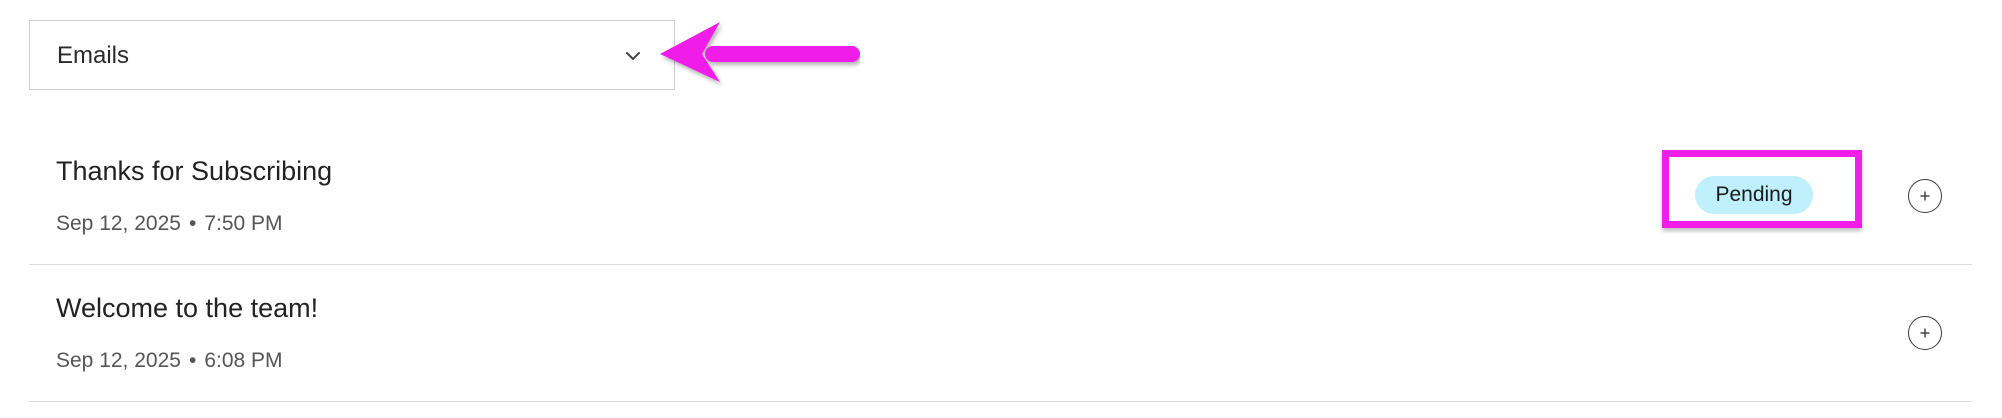 This screenshot has height=418, width=2002. What do you see at coordinates (1754, 195) in the screenshot?
I see `status-badge: Pending` at bounding box center [1754, 195].